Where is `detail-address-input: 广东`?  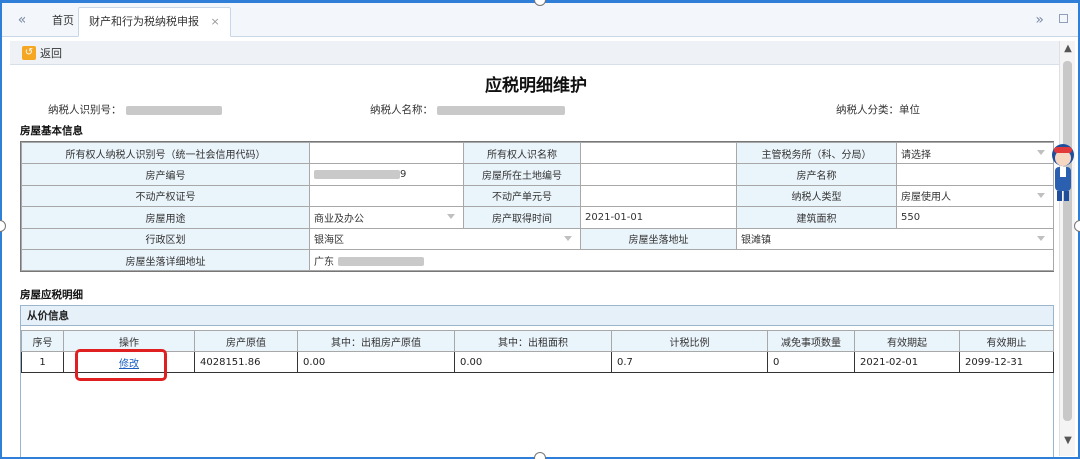
detail-address-input: 广东 is located at coordinates (681, 260).